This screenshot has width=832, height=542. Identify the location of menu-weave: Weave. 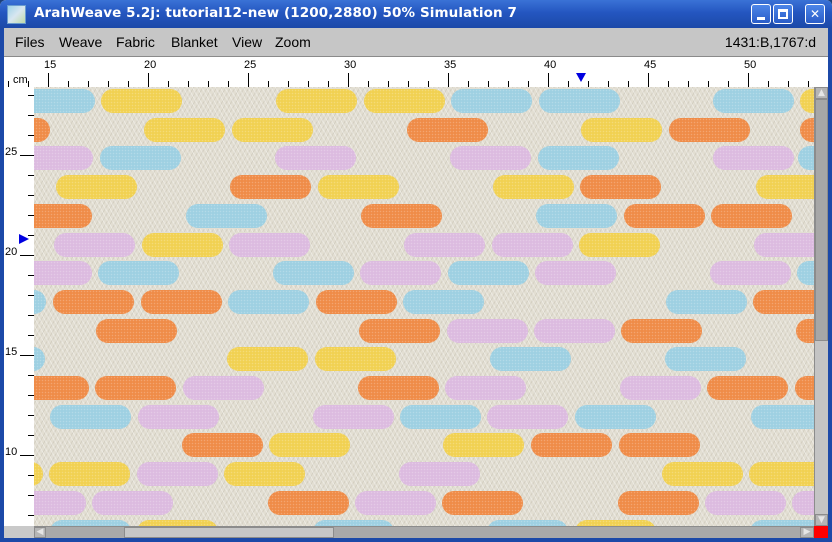
(80, 42).